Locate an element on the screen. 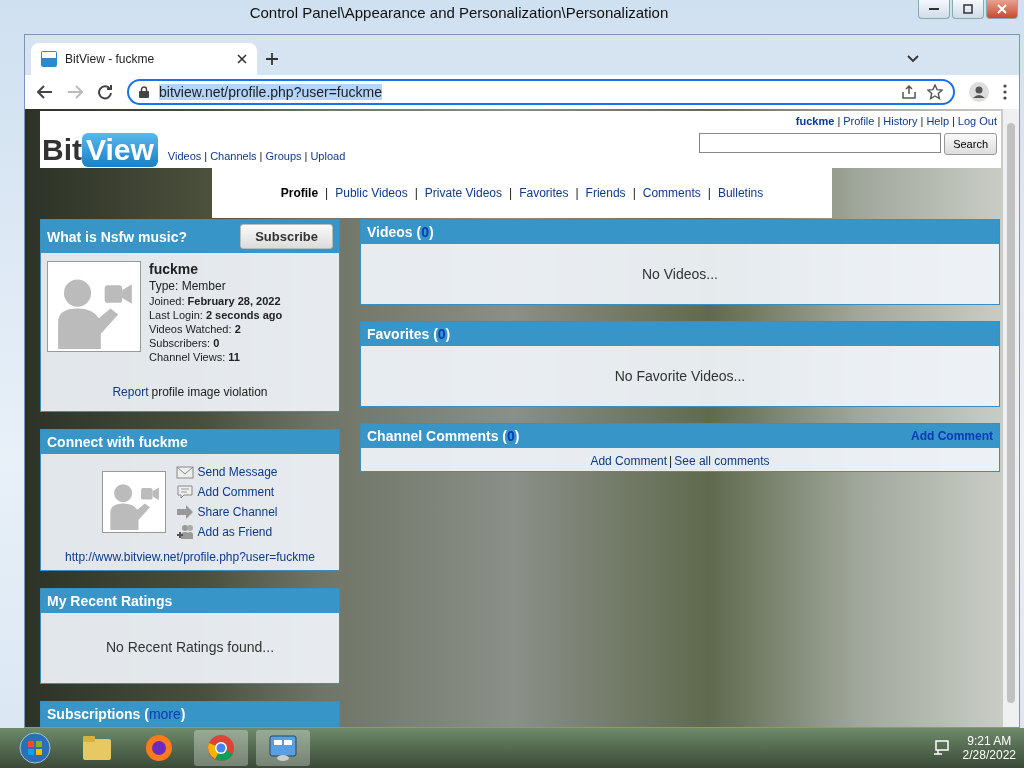 This screenshot has height=768, width=1024. username-link: fuckme is located at coordinates (815, 121).